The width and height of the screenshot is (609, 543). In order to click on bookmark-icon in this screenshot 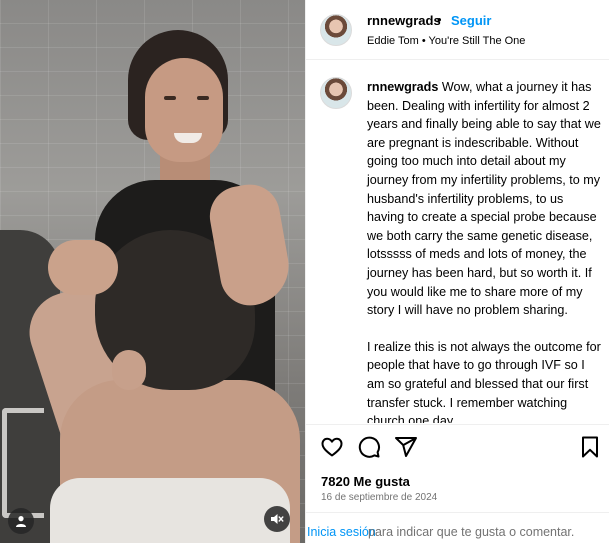, I will do `click(590, 447)`.